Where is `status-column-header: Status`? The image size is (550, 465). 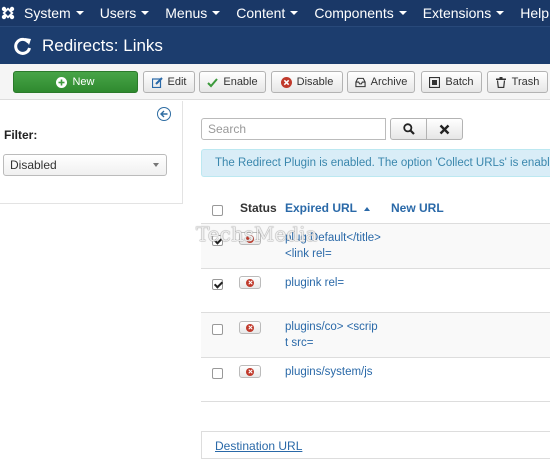 status-column-header: Status is located at coordinates (258, 208).